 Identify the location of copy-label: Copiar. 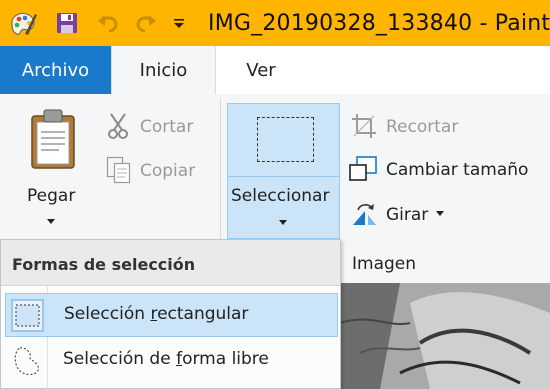
(168, 171).